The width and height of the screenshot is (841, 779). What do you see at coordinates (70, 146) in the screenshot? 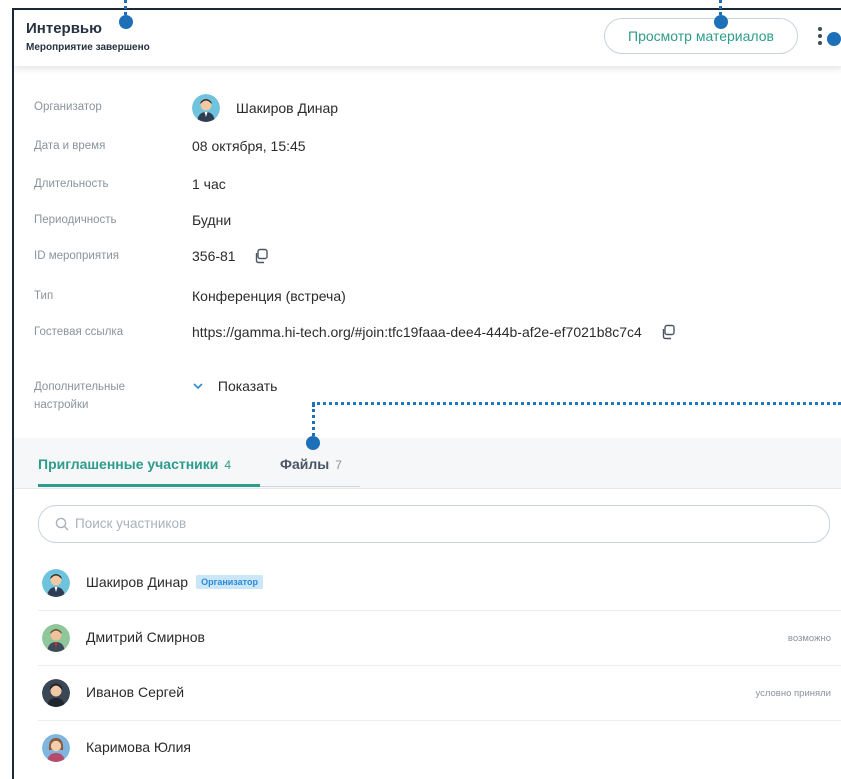
I see `datetime-label: Дата и время` at bounding box center [70, 146].